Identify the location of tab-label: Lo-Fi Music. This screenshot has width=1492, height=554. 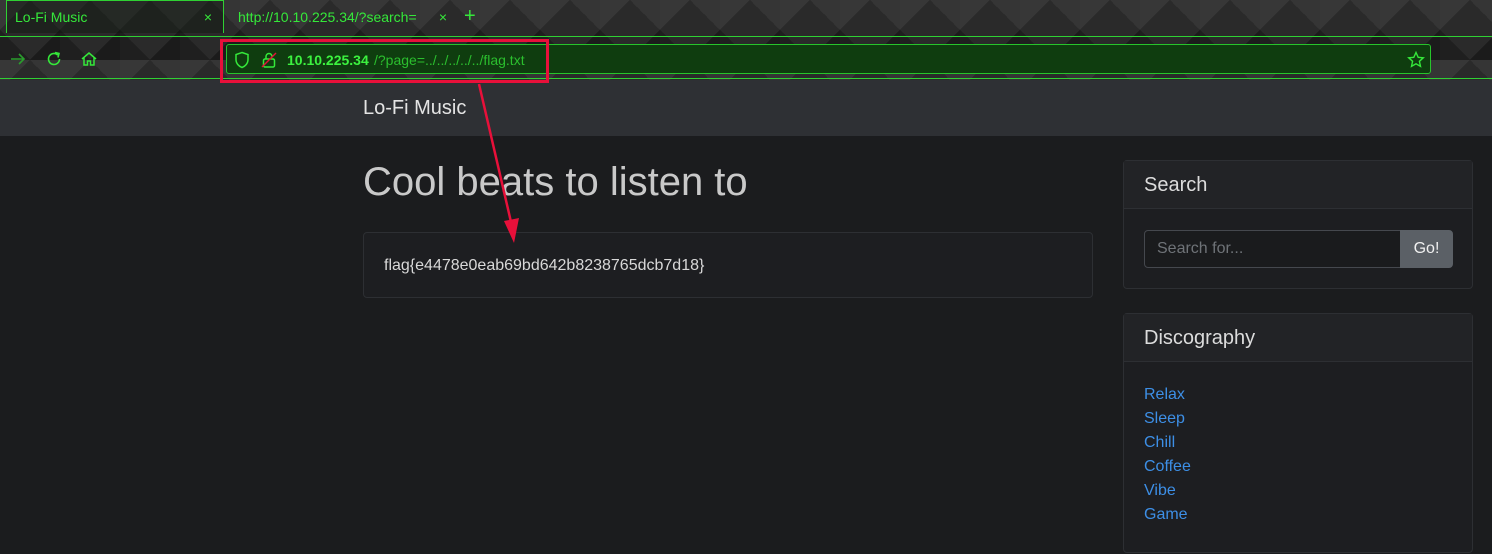
(51, 17).